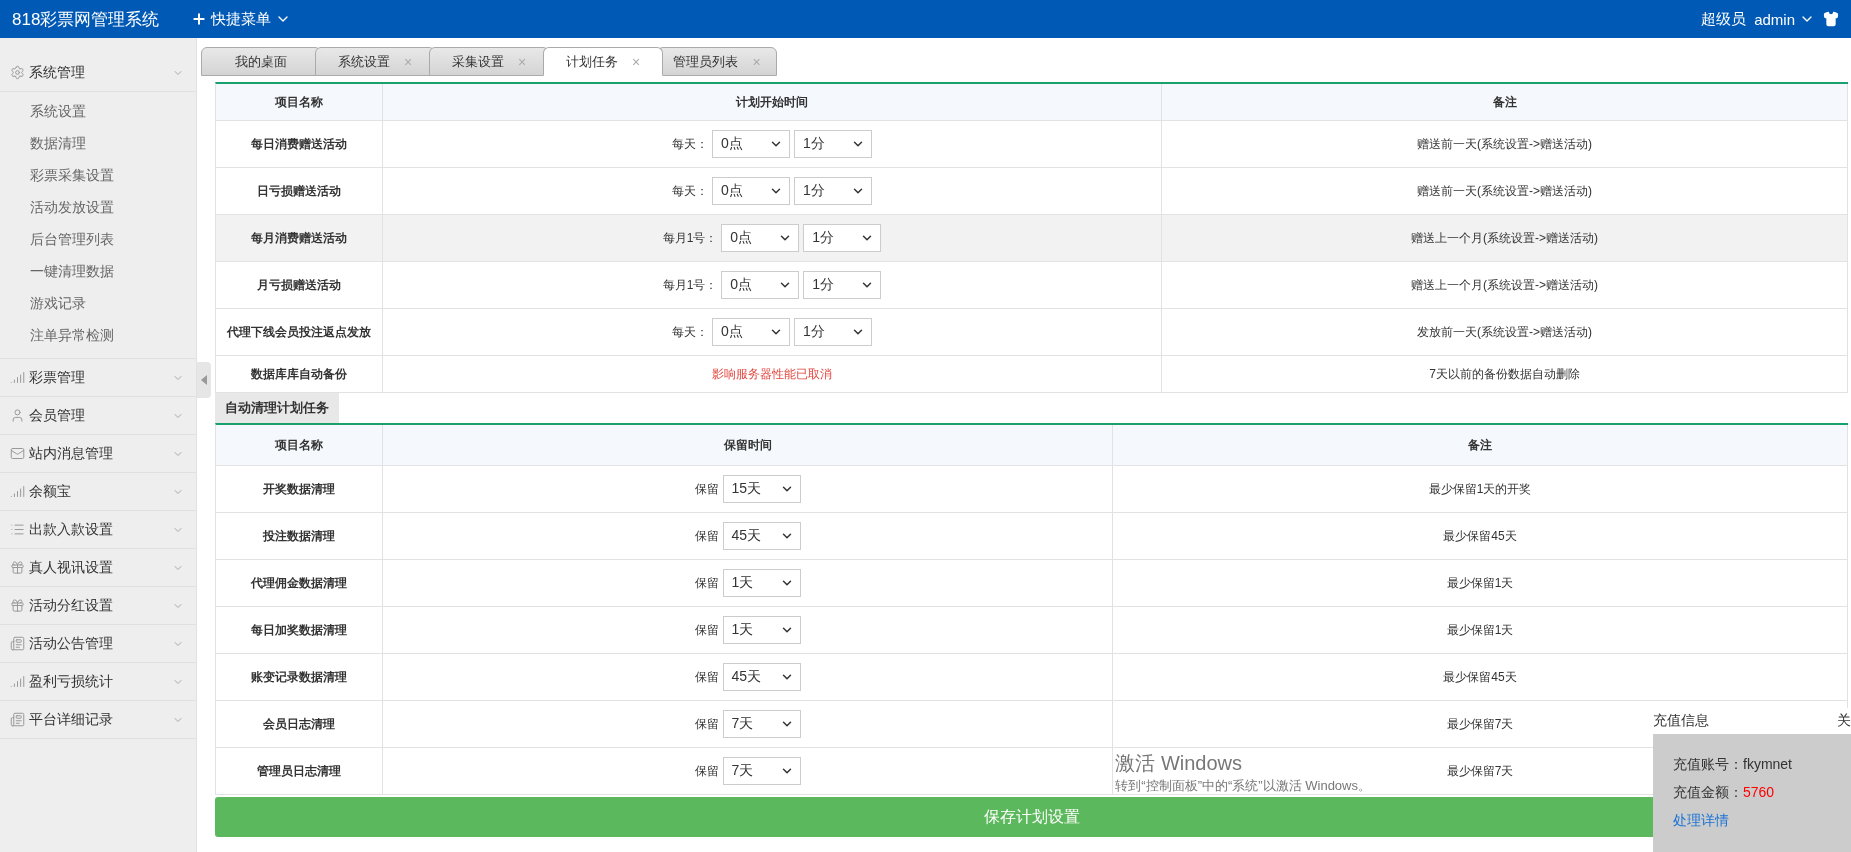 Image resolution: width=1851 pixels, height=852 pixels. What do you see at coordinates (98, 644) in the screenshot?
I see `sidebar-group: 活动公告管理` at bounding box center [98, 644].